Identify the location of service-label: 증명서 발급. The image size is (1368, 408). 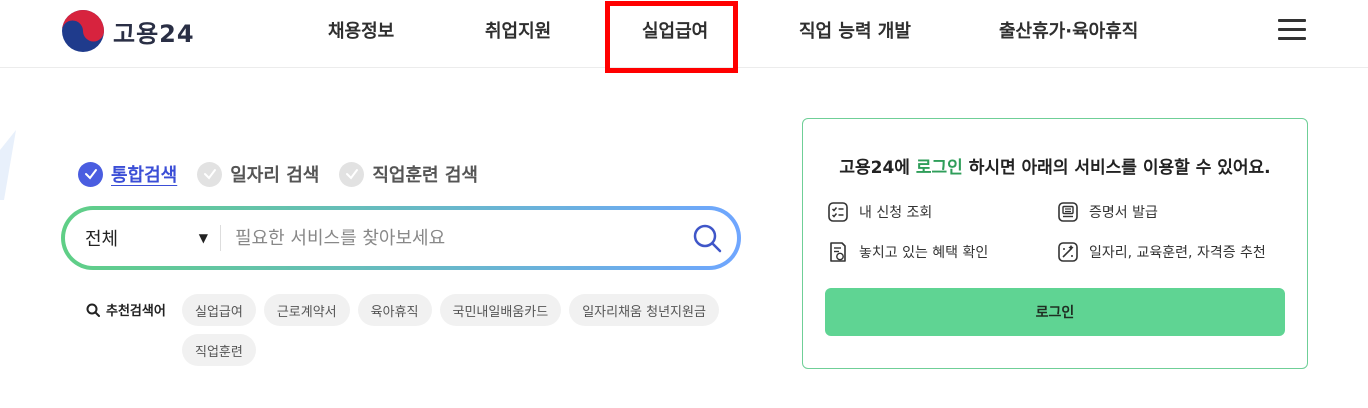
(1123, 213).